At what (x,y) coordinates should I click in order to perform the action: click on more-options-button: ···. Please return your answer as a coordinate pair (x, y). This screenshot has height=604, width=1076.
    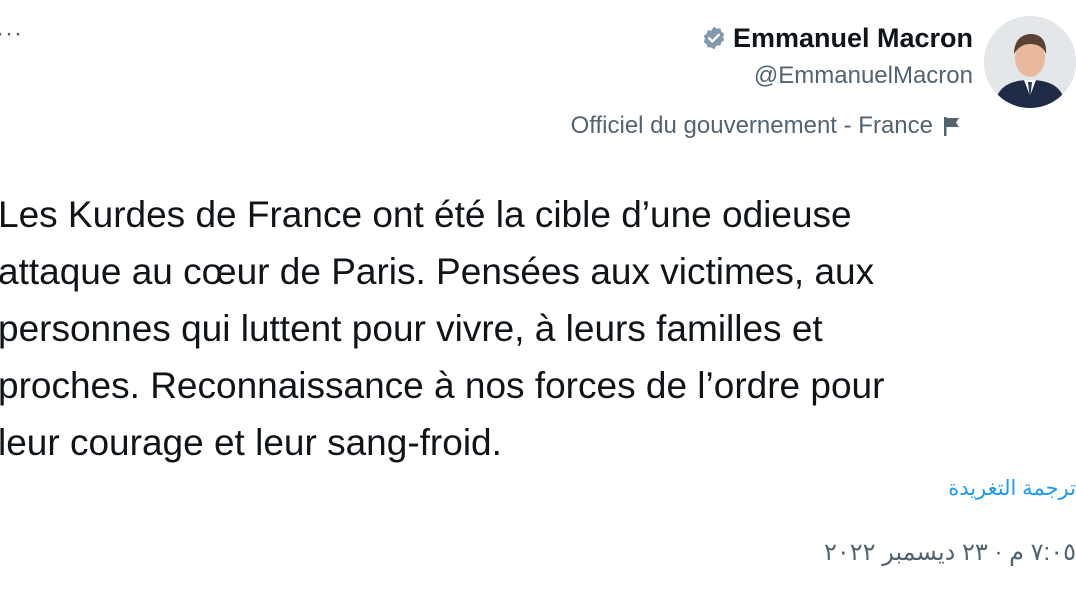
    Looking at the image, I should click on (11, 34).